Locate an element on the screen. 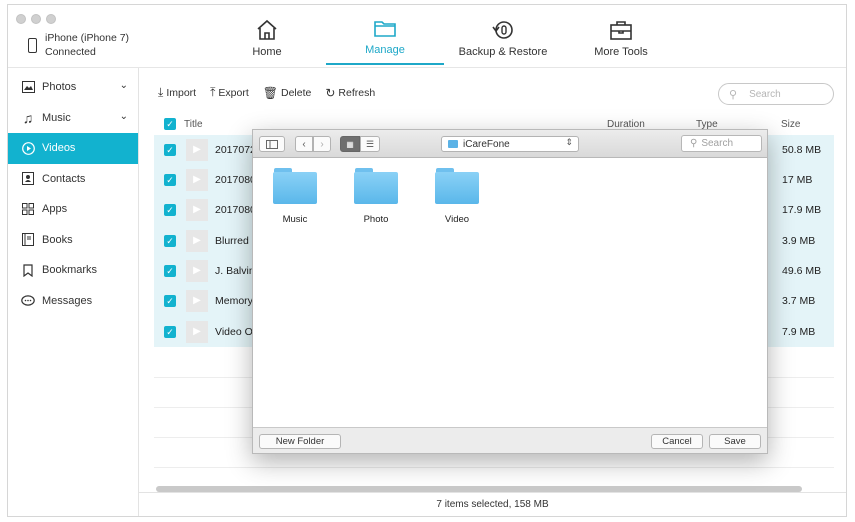 The image size is (855, 522). nav-more-tools: More Tools is located at coordinates (621, 35).